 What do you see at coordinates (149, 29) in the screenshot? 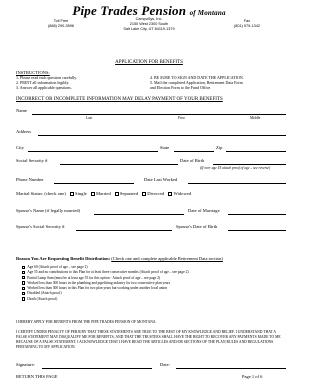
I see `city-address: Salt Lake City, UT 84119-1379` at bounding box center [149, 29].